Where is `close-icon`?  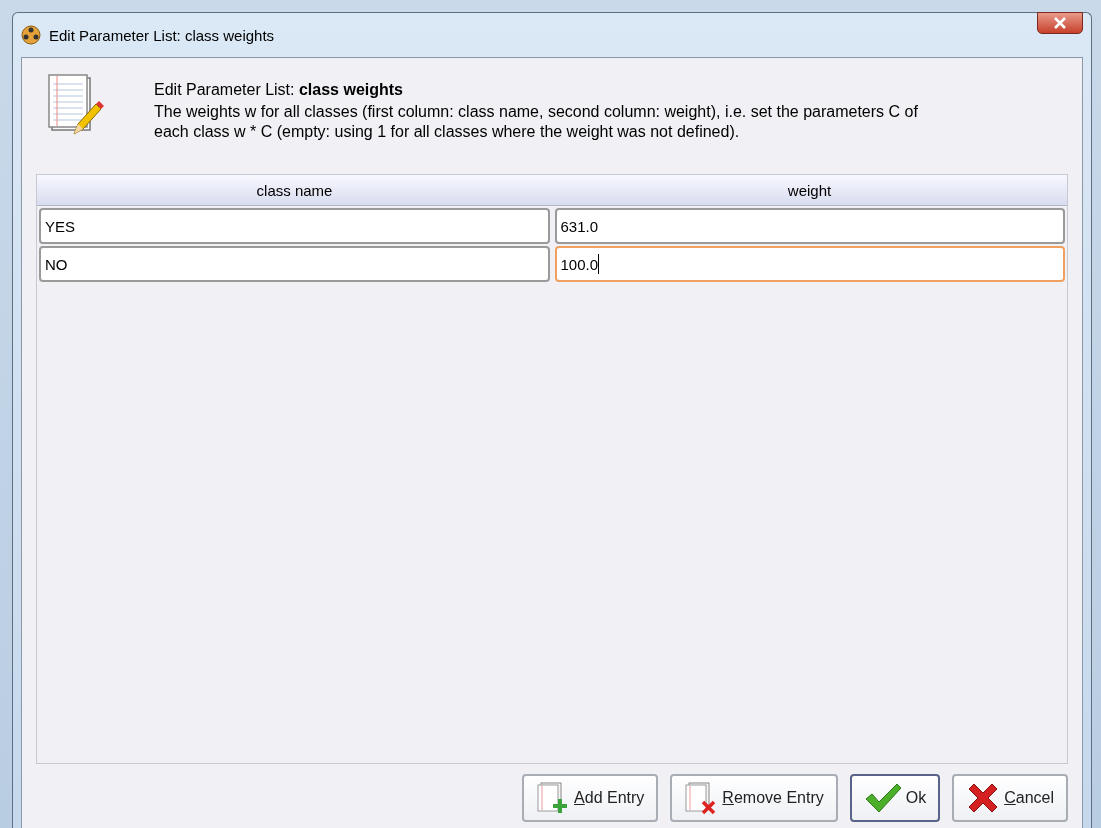 close-icon is located at coordinates (1060, 23).